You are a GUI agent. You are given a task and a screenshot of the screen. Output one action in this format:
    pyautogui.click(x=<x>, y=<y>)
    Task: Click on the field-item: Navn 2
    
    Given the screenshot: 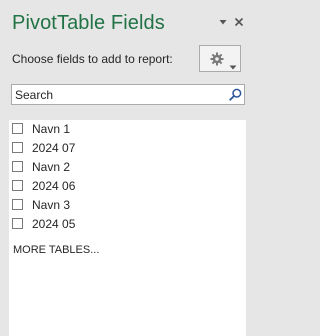 What is the action you would take?
    pyautogui.click(x=127, y=167)
    